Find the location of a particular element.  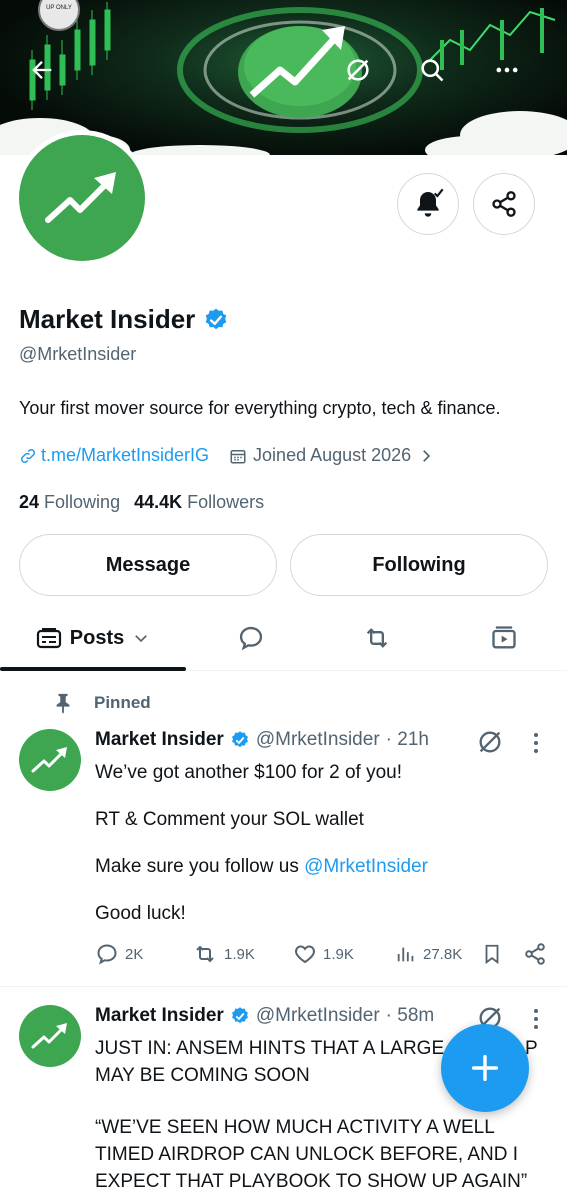

pinned-label: Pinned is located at coordinates (122, 702).